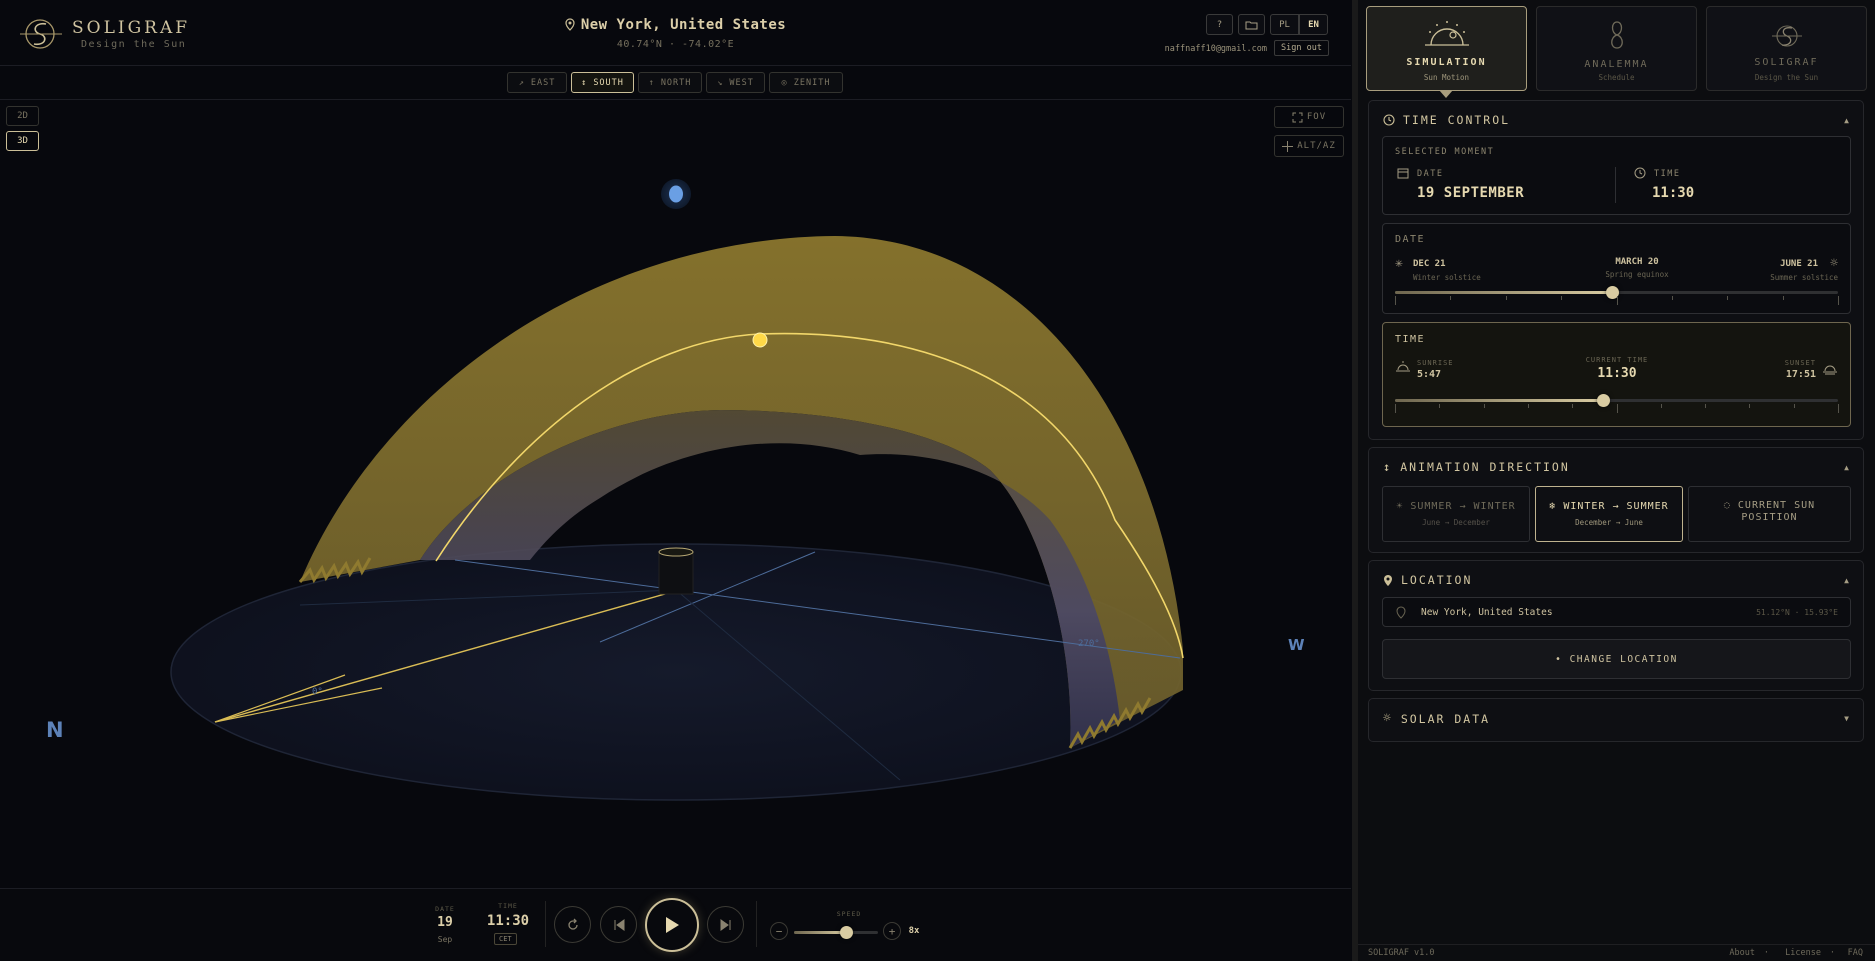 The image size is (1875, 961). What do you see at coordinates (1403, 173) in the screenshot?
I see `calendar-icon` at bounding box center [1403, 173].